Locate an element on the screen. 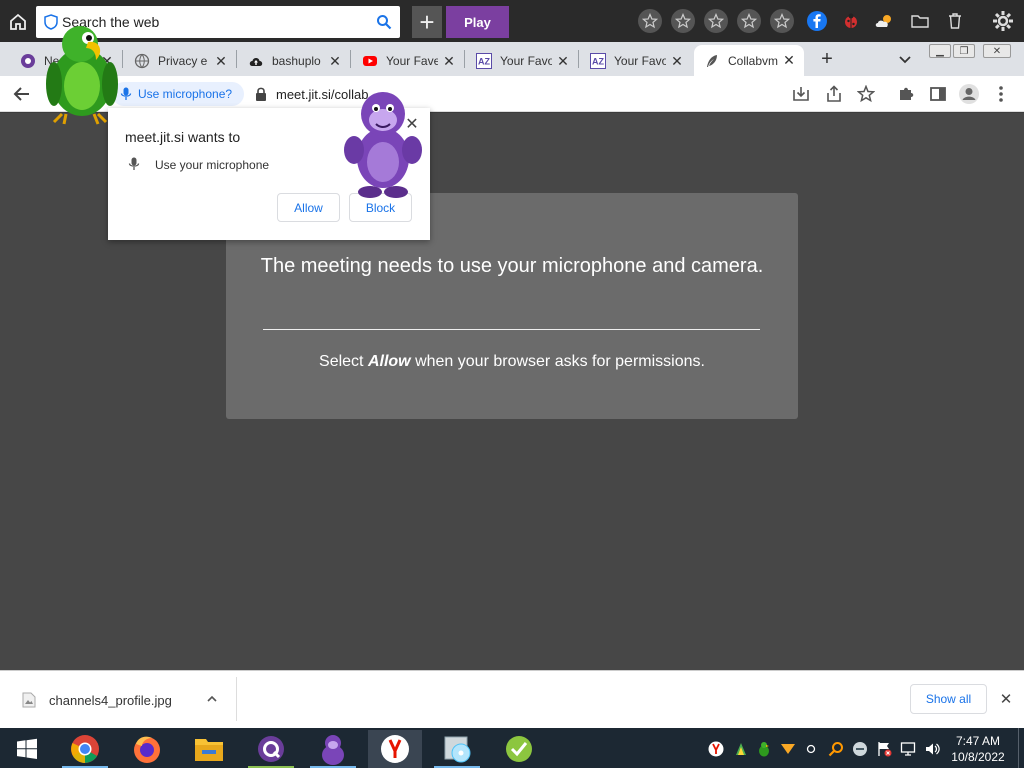 The width and height of the screenshot is (1024, 768). taskbar-file-explorer is located at coordinates (209, 749).